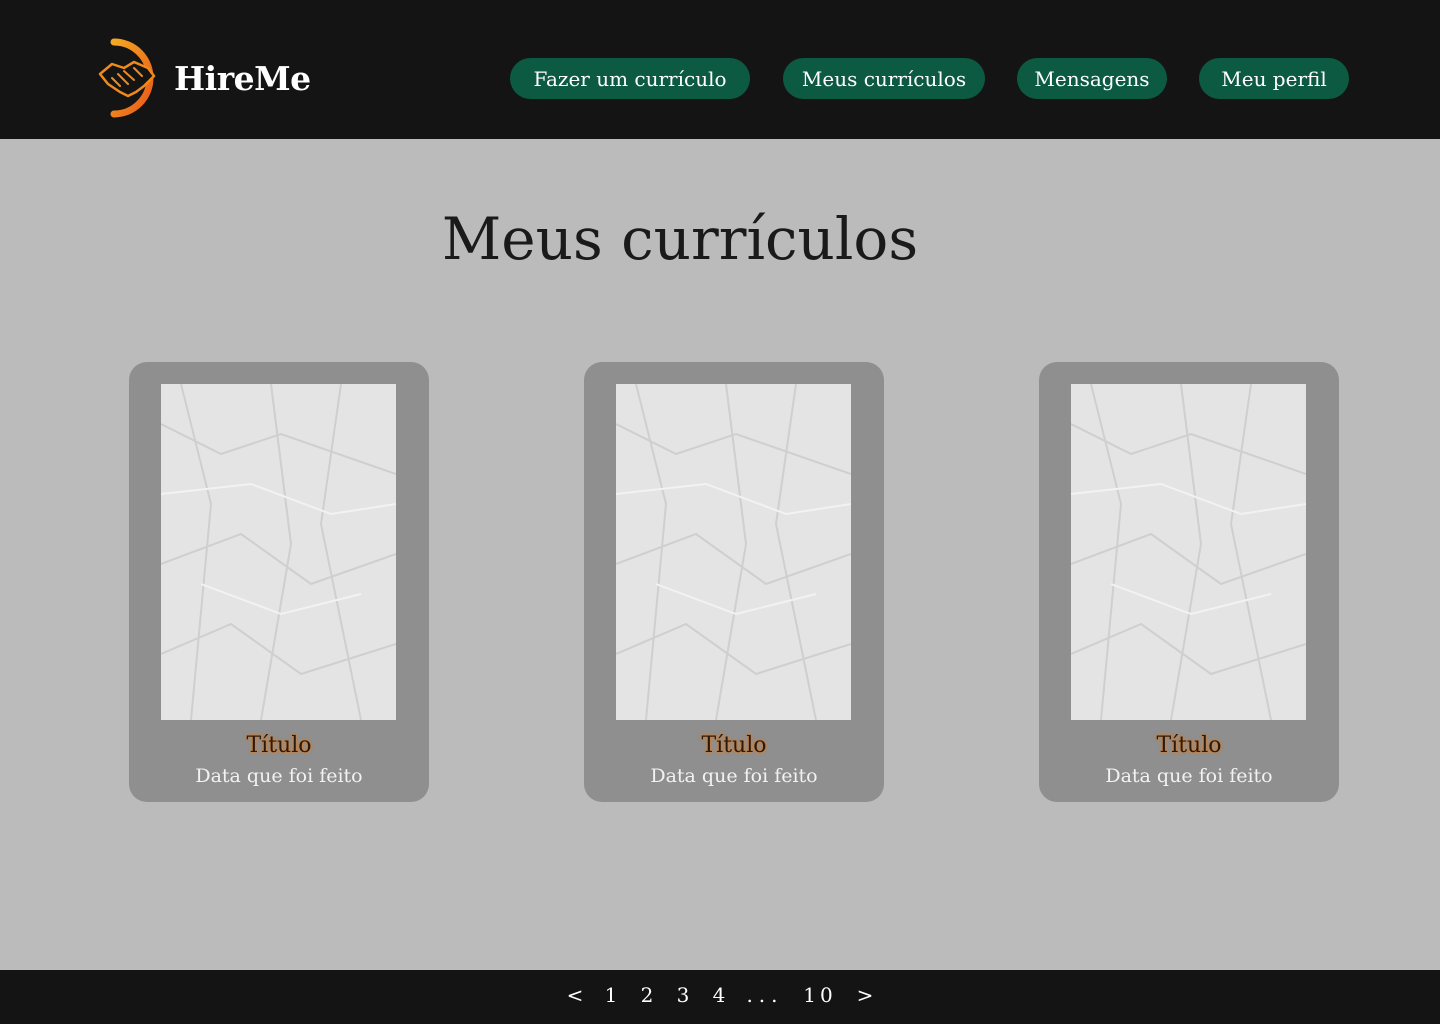 This screenshot has width=1440, height=1024. I want to click on pagination-prev-button: <, so click(575, 995).